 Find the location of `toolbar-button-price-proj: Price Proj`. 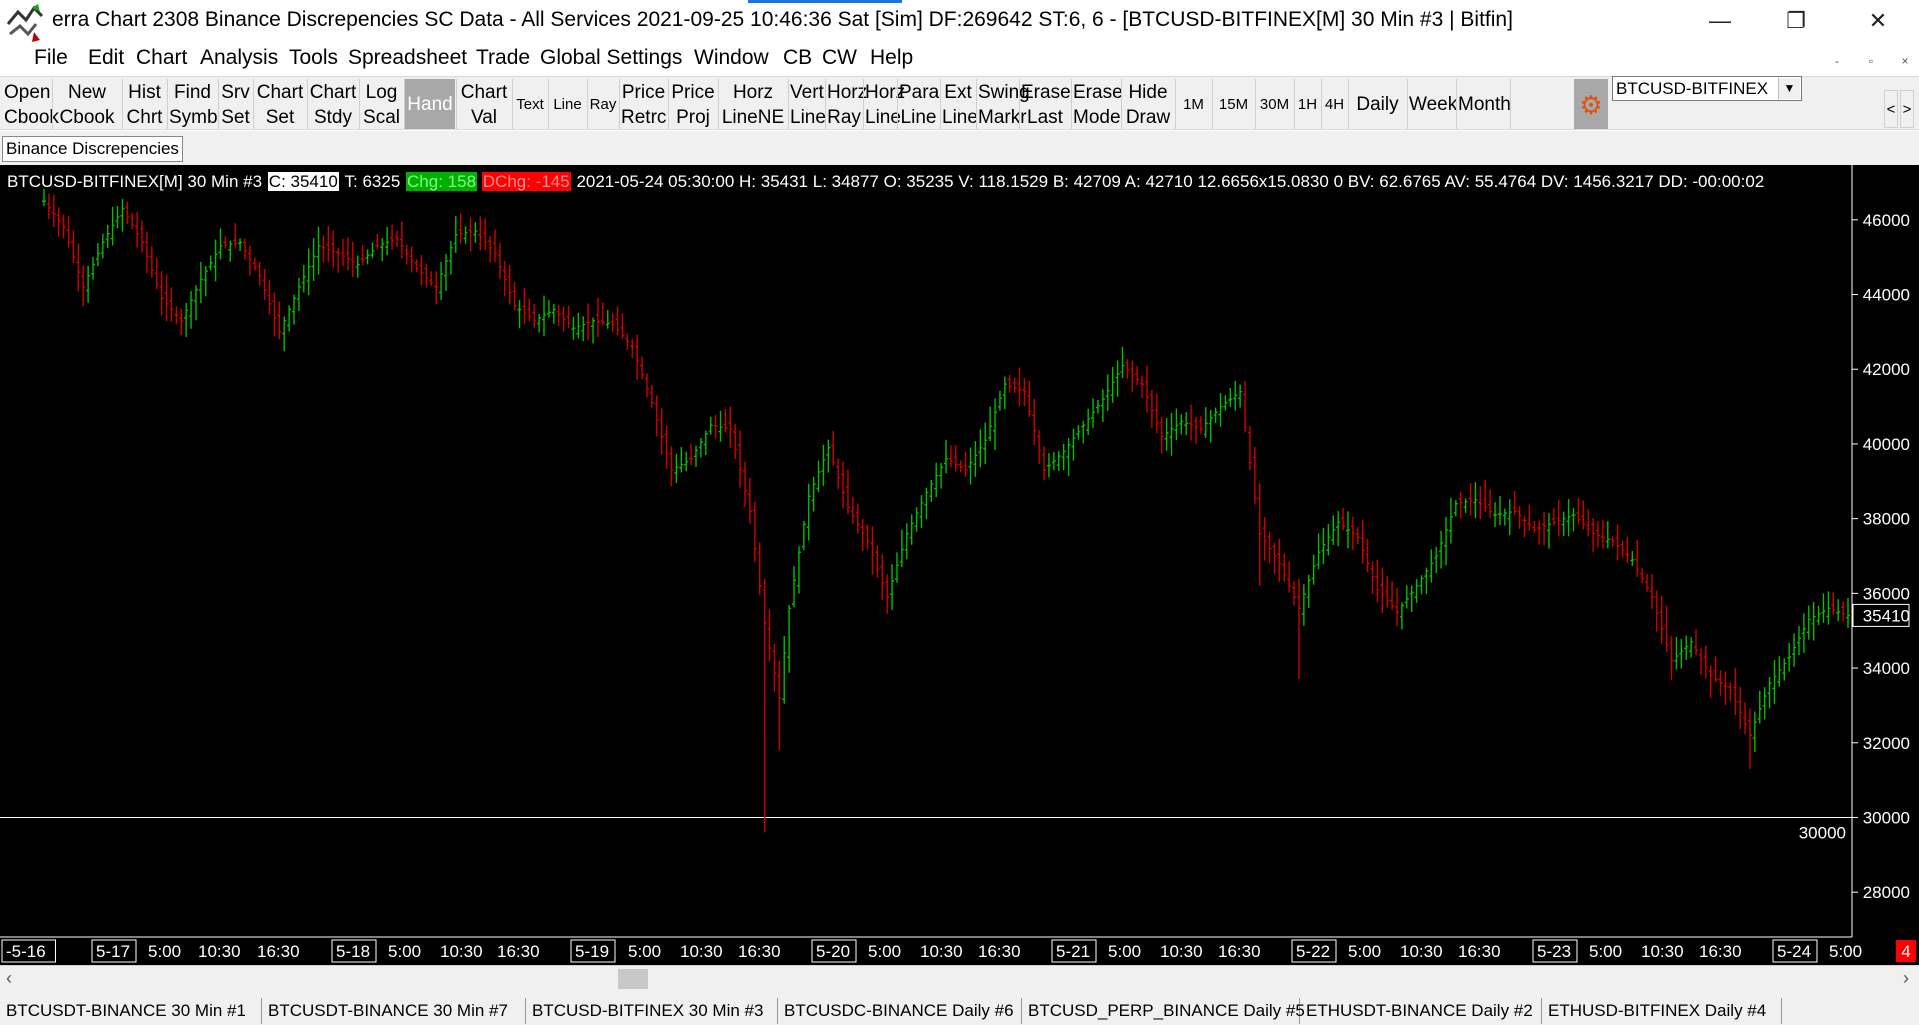

toolbar-button-price-proj: Price Proj is located at coordinates (693, 104).